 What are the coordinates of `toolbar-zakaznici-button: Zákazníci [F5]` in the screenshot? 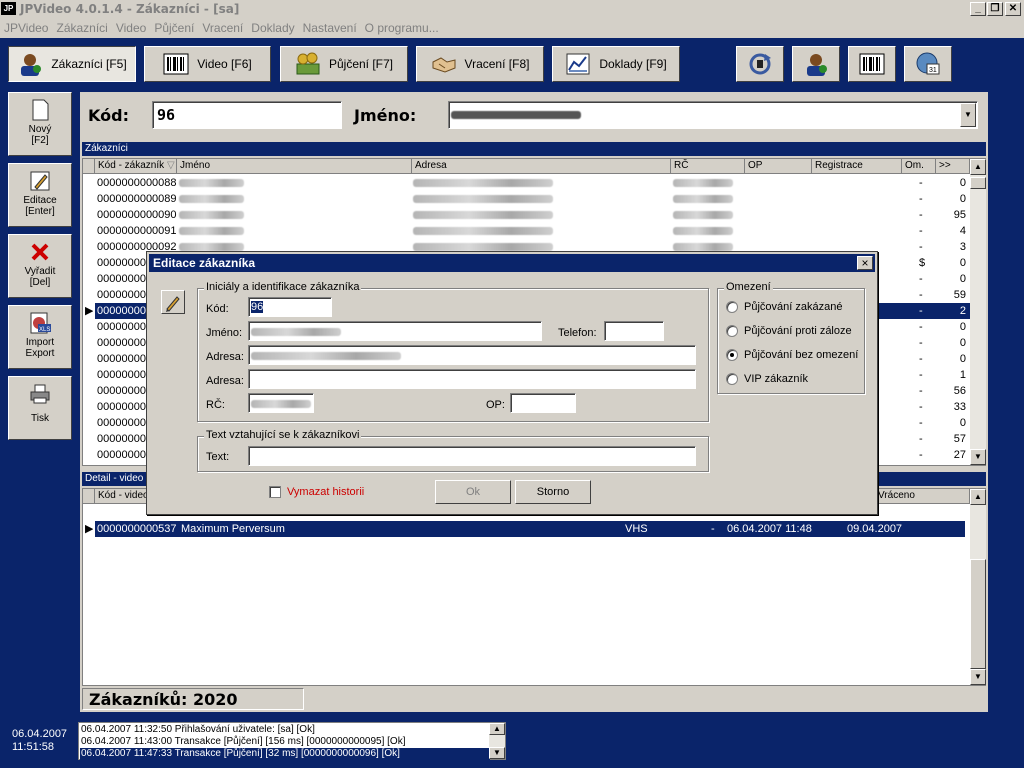 It's located at (72, 64).